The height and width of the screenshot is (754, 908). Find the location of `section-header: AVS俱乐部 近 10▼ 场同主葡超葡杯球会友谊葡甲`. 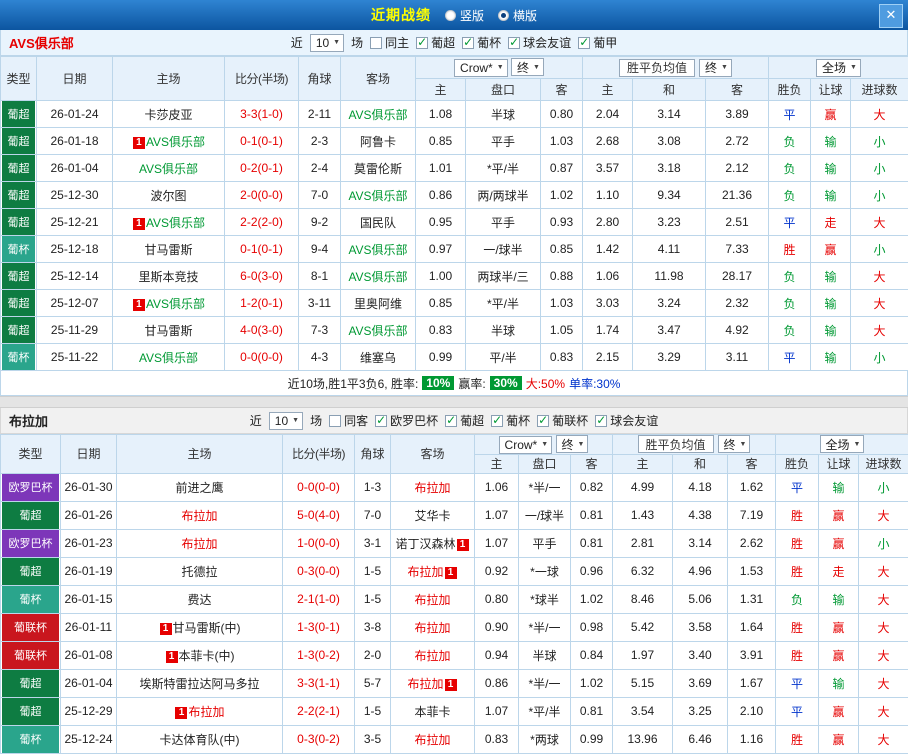

section-header: AVS俱乐部 近 10▼ 场同主葡超葡杯球会友谊葡甲 is located at coordinates (454, 43).